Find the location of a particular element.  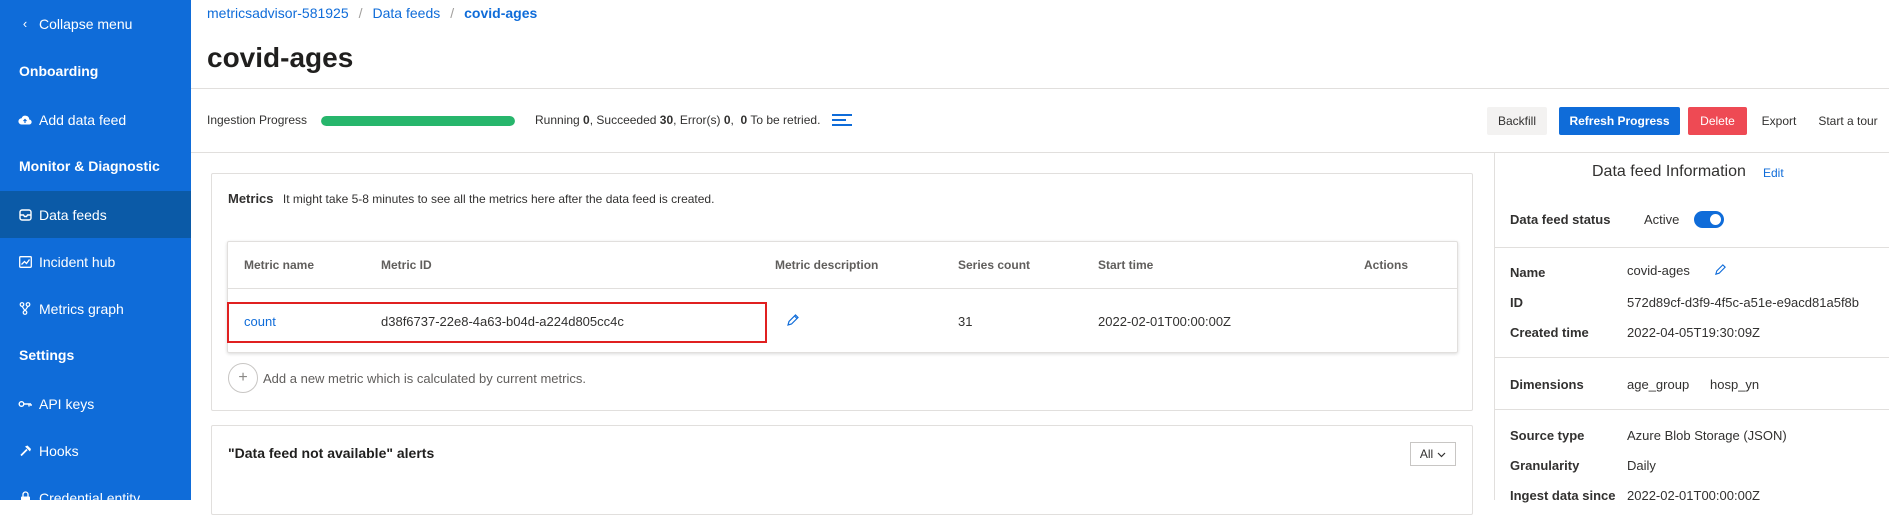

sidebar-item-label: Hooks is located at coordinates (59, 450).